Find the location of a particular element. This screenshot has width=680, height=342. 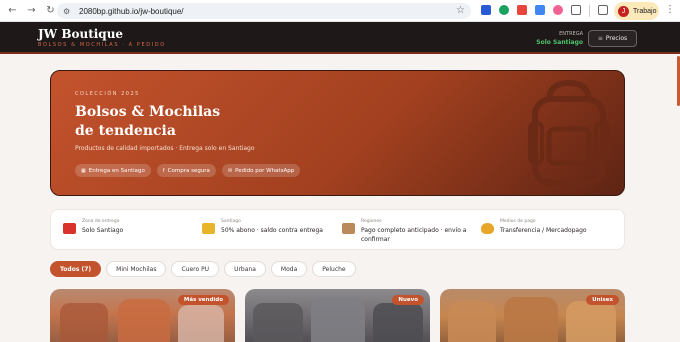

hero-title-line: Bolsos & Mochilas is located at coordinates (148, 112).